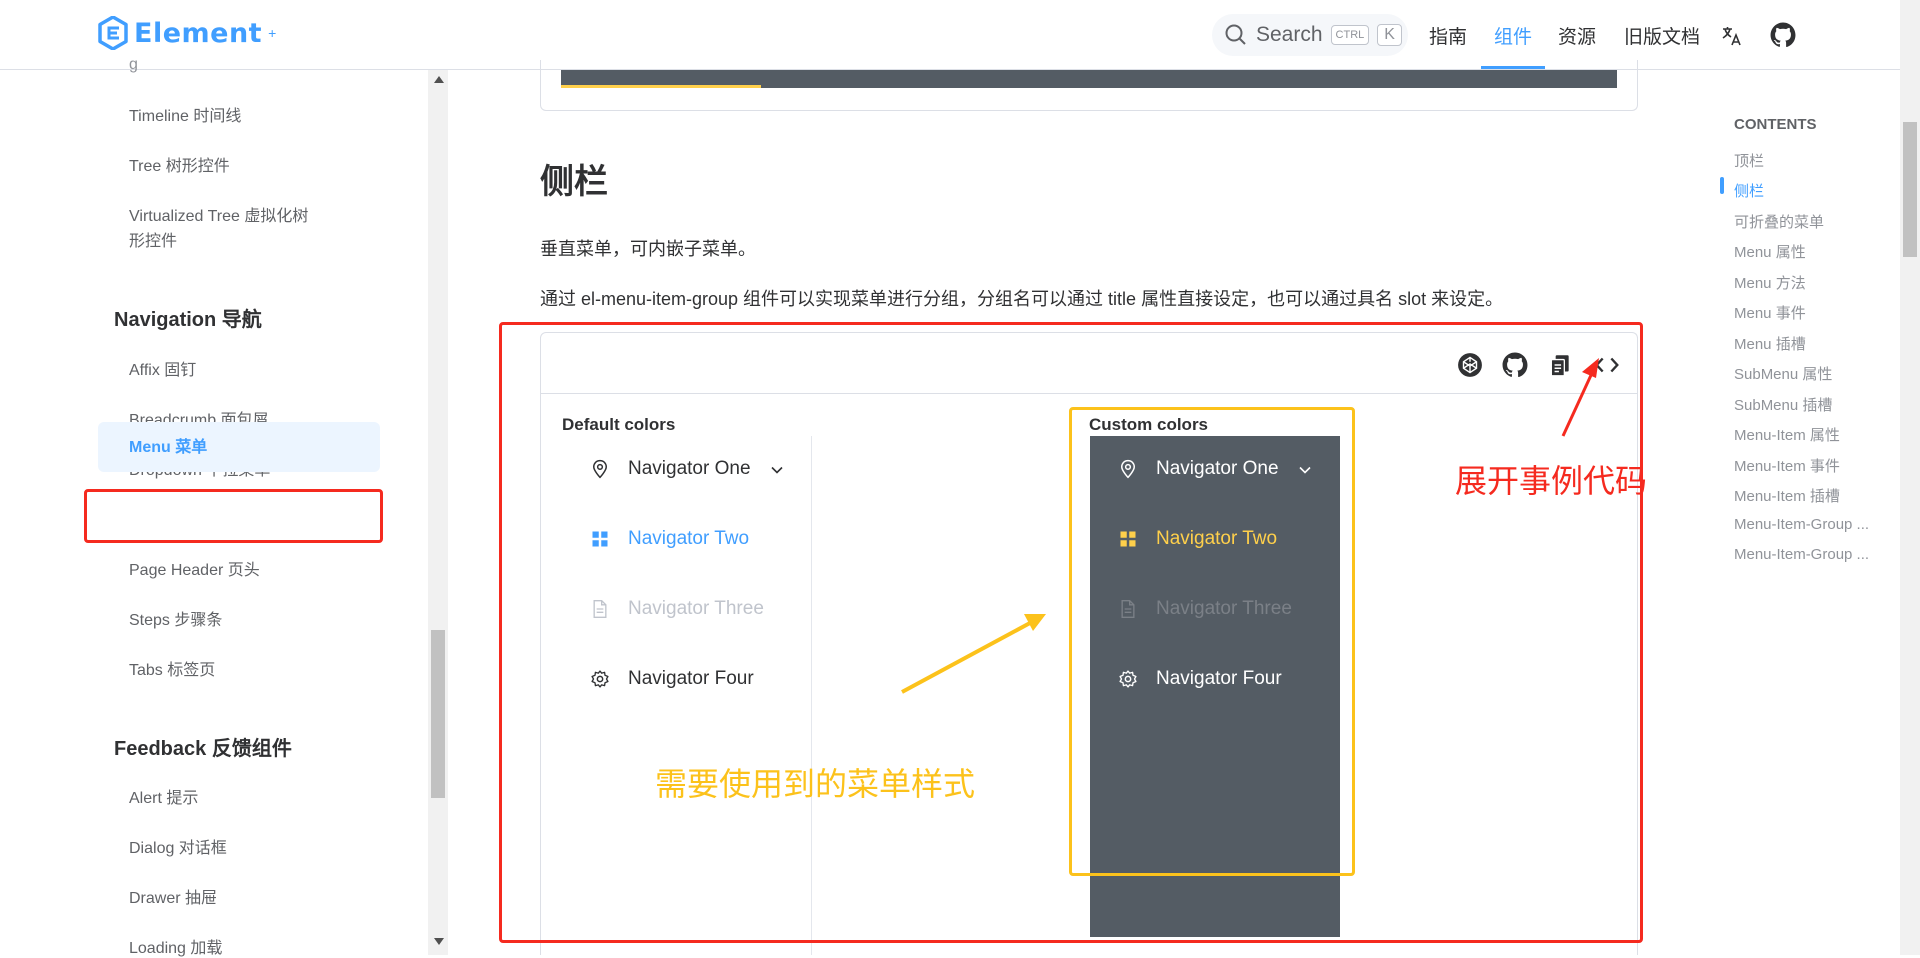 This screenshot has height=958, width=1920. Describe the element at coordinates (1779, 221) in the screenshot. I see `toc-item-collapse: 可折叠的菜单` at that location.